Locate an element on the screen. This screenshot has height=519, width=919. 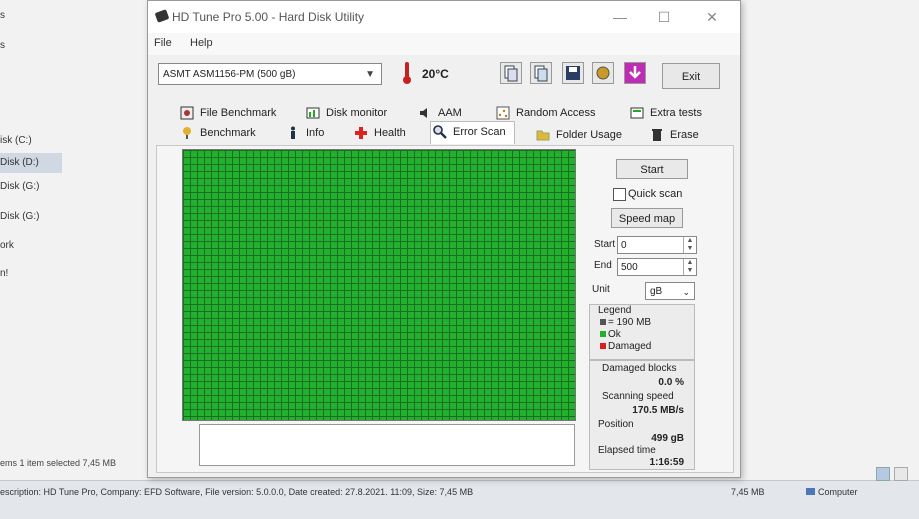
extra-tests-icon is located at coordinates (637, 113).